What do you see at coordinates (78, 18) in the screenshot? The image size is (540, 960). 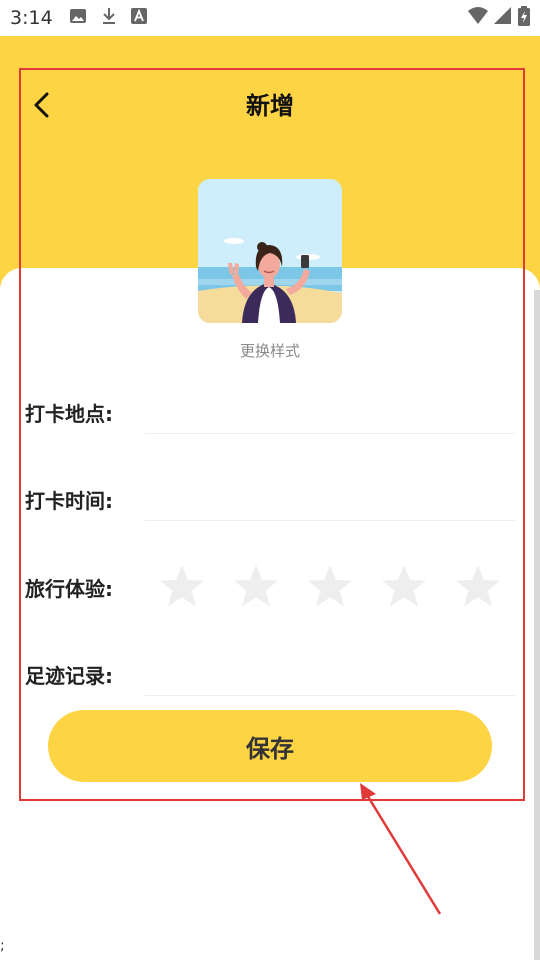 I see `image-icon` at bounding box center [78, 18].